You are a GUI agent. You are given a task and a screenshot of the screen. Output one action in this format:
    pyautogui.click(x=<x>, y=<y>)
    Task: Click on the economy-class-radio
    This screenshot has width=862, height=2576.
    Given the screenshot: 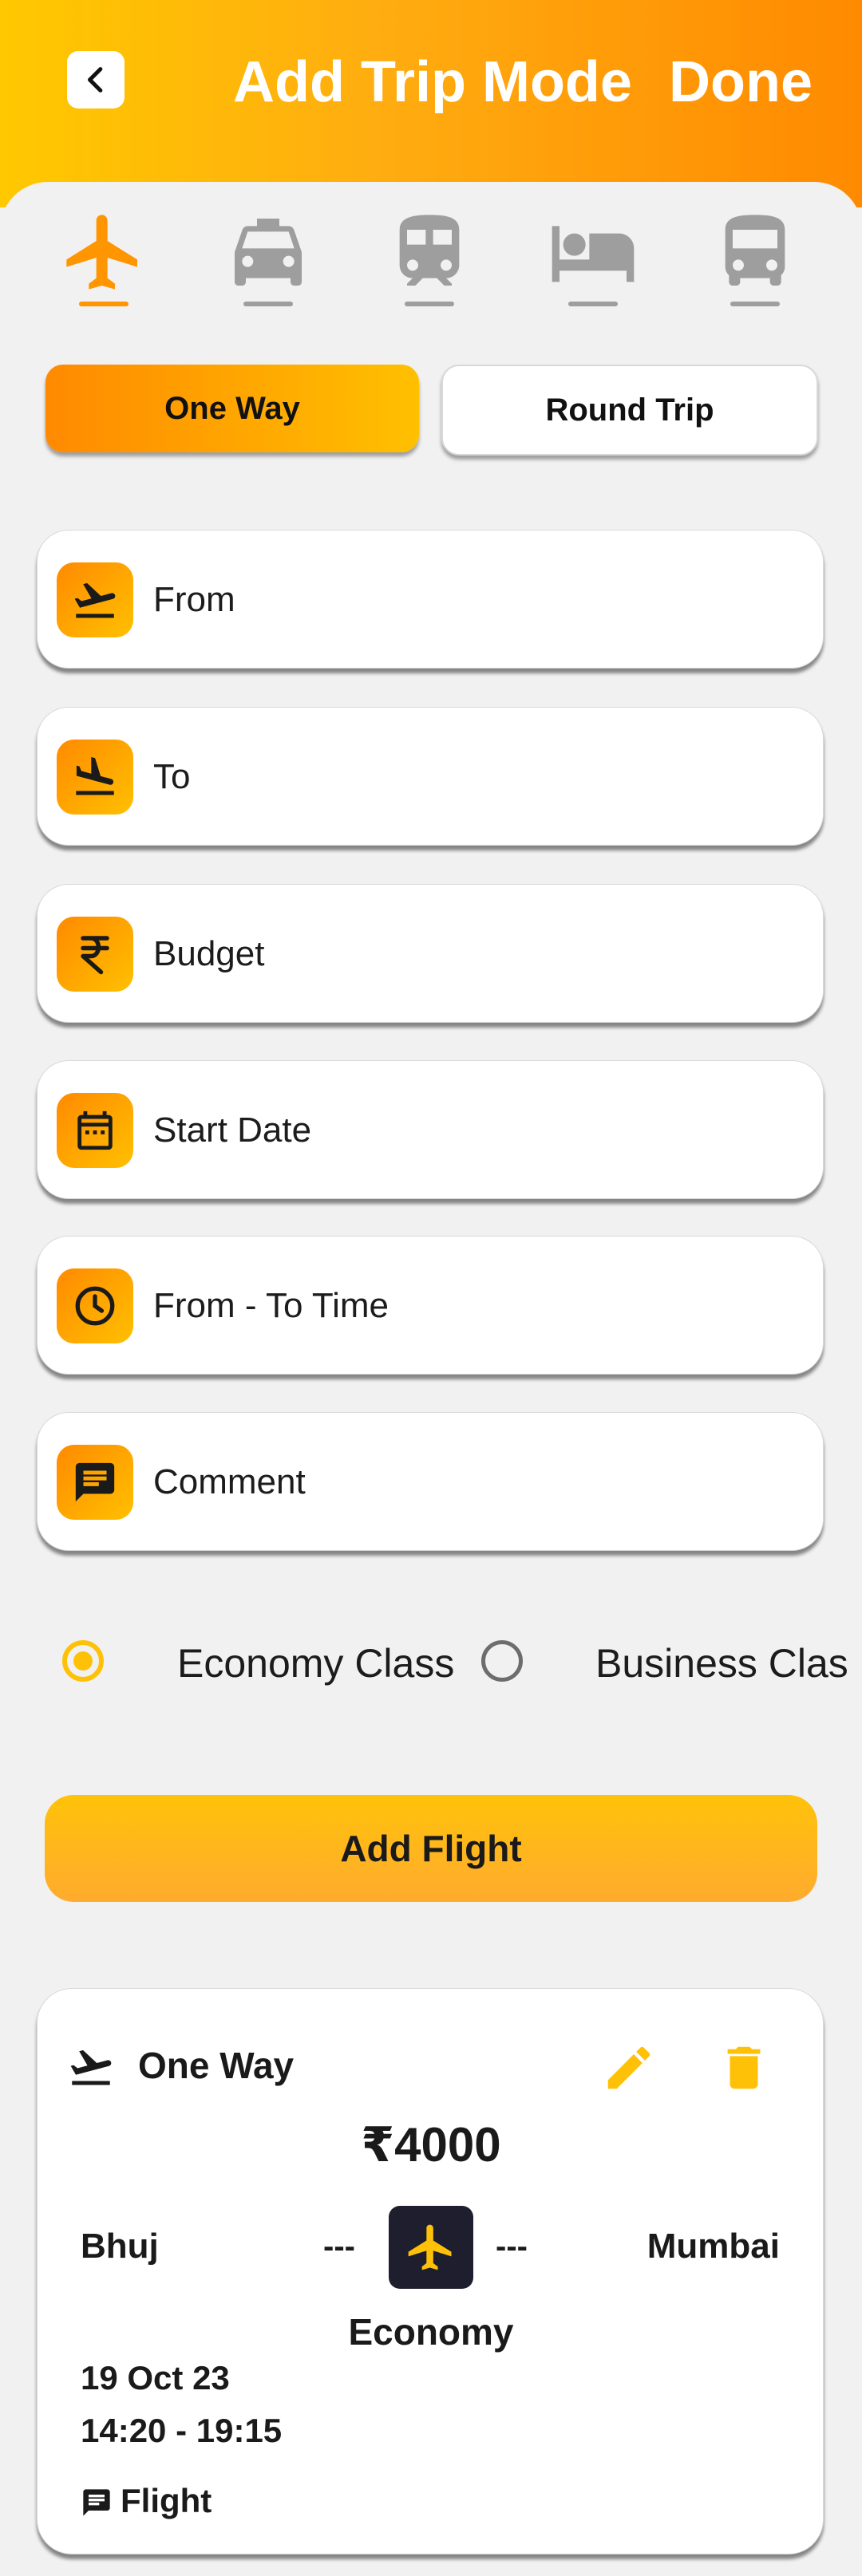 What is the action you would take?
    pyautogui.click(x=83, y=1661)
    